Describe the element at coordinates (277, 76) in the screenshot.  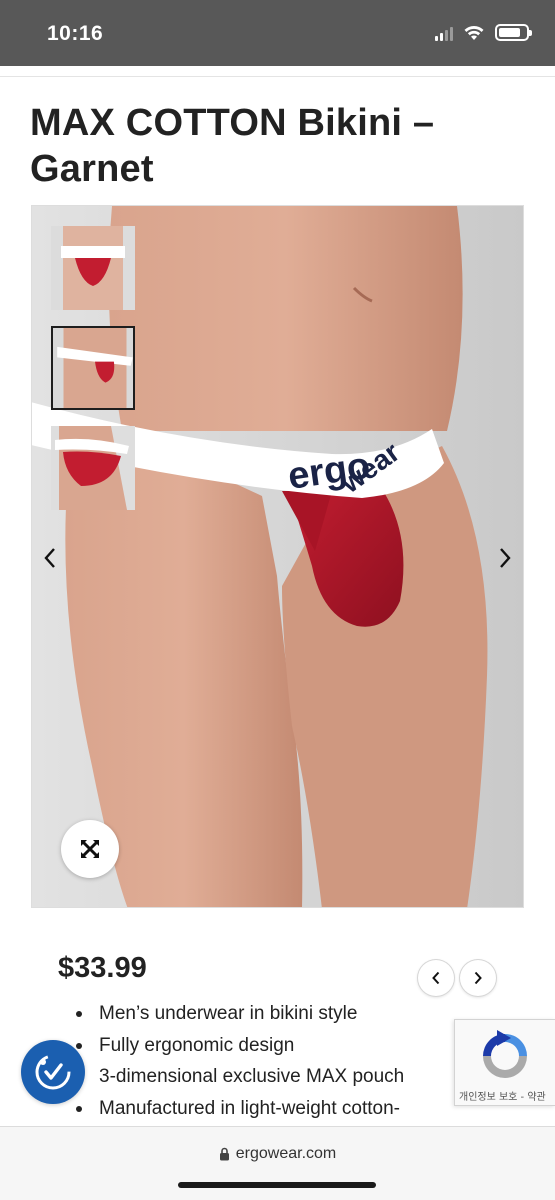
I see `header-divider` at that location.